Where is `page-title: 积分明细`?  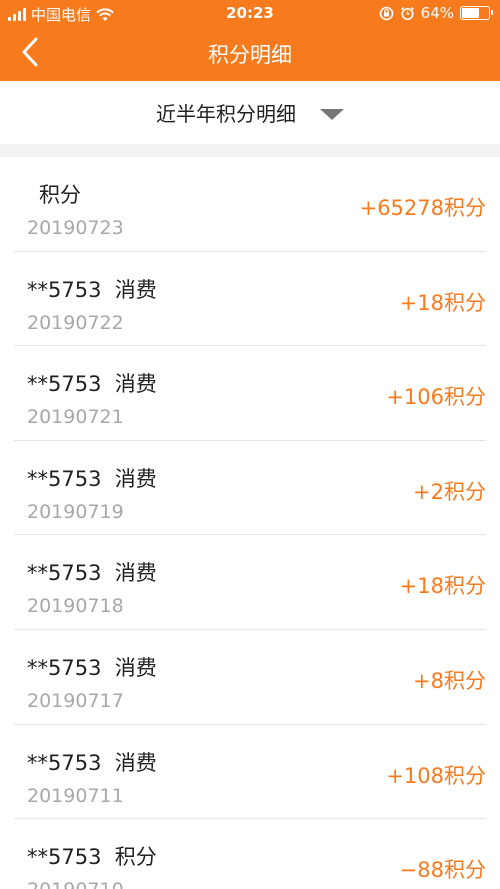 page-title: 积分明细 is located at coordinates (250, 55).